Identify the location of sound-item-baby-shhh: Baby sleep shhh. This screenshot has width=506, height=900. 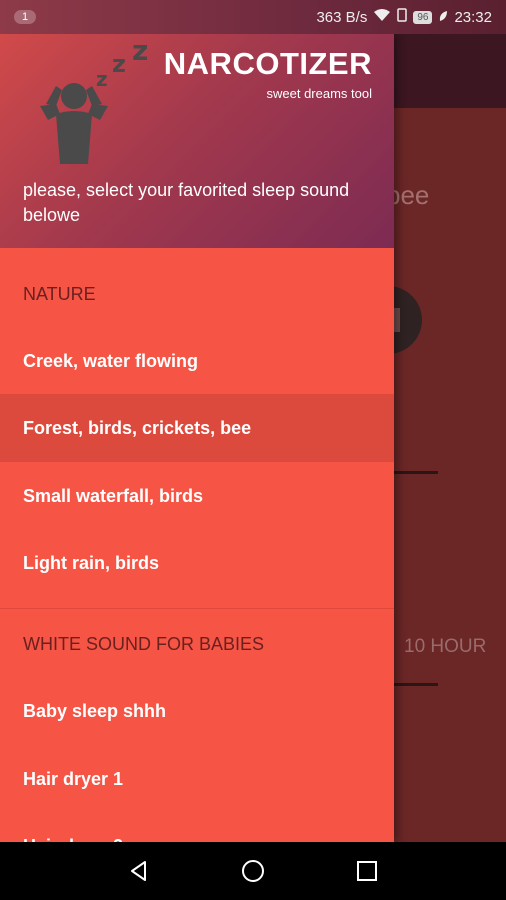
(197, 711).